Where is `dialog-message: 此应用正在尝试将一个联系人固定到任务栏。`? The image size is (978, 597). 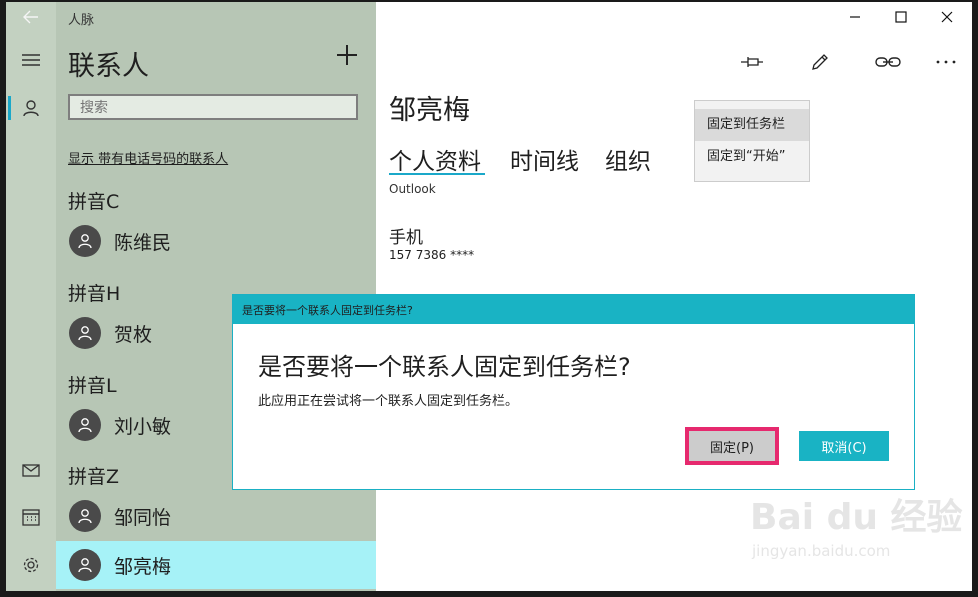 dialog-message: 此应用正在尝试将一个联系人固定到任务栏。 is located at coordinates (388, 401).